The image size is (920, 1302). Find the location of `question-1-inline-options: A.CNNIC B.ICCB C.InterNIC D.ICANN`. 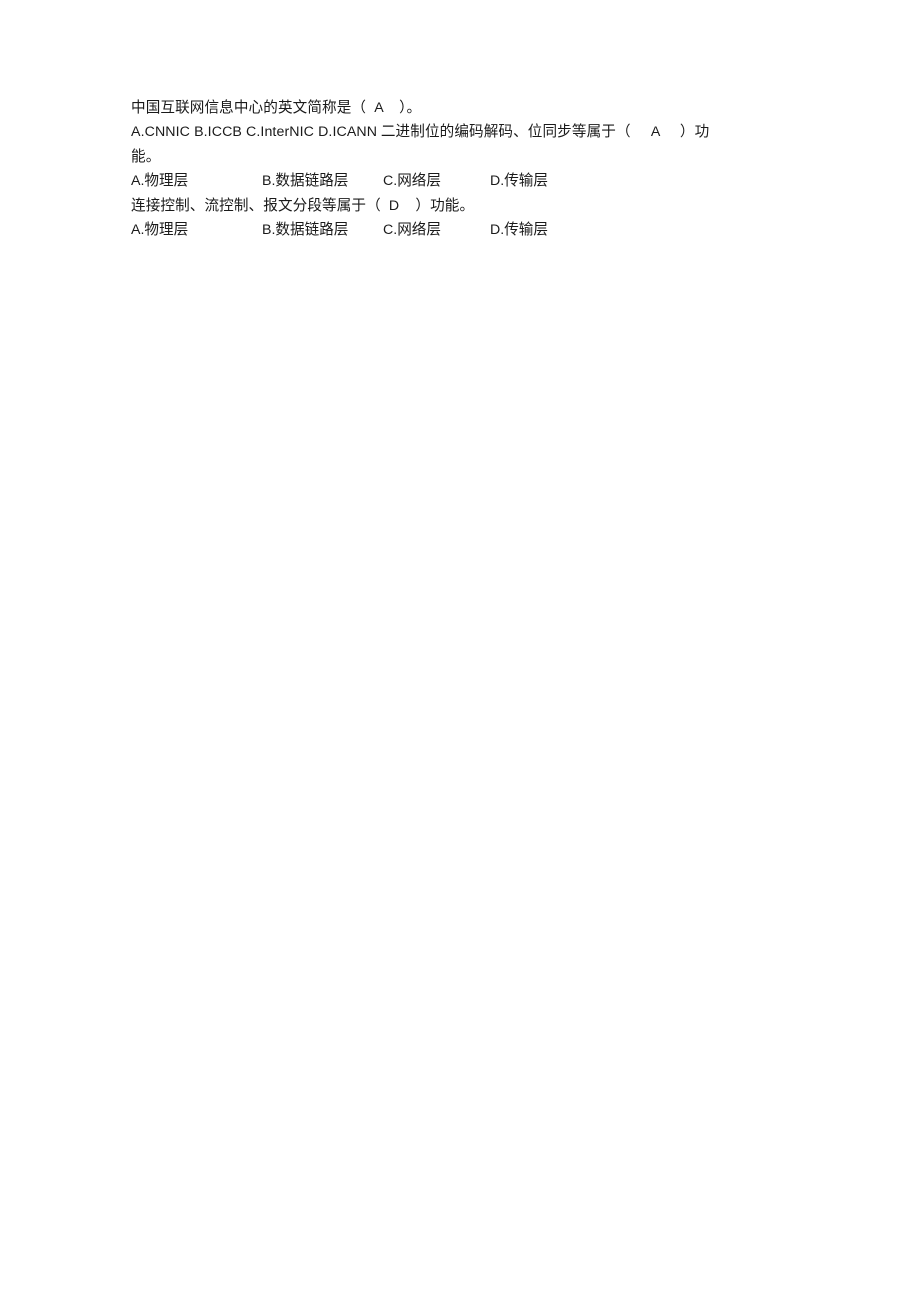

question-1-inline-options: A.CNNIC B.ICCB C.InterNIC D.ICANN is located at coordinates (254, 132).